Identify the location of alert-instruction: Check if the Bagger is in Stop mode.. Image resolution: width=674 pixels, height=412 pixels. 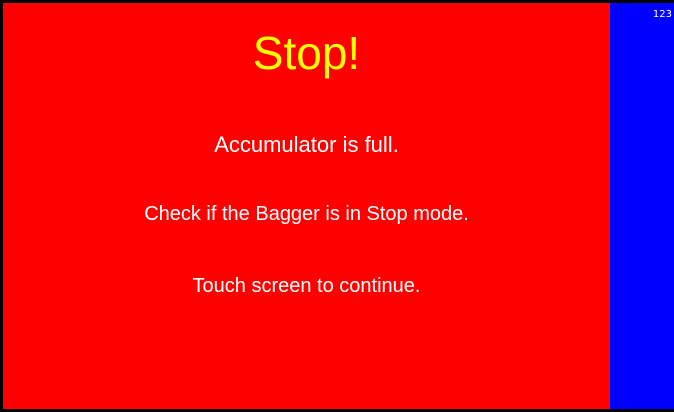
(306, 214).